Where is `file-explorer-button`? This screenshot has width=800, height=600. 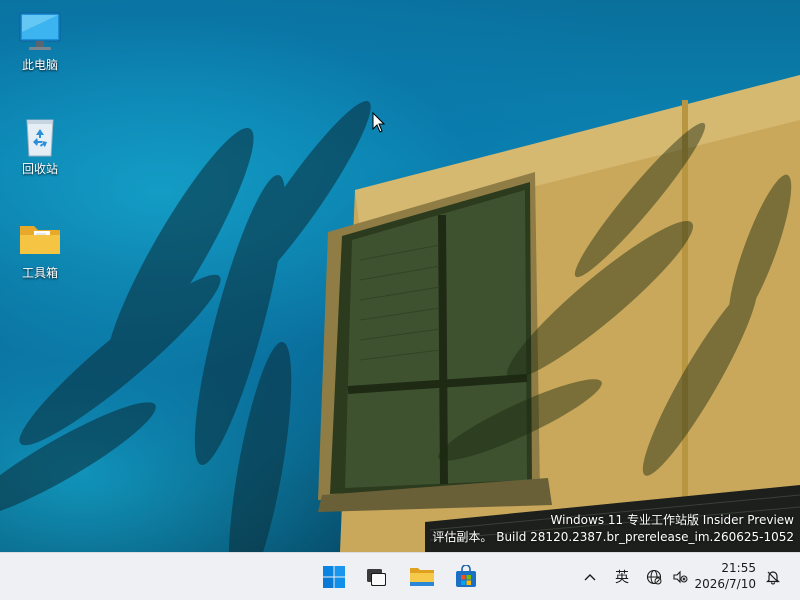 file-explorer-button is located at coordinates (422, 577).